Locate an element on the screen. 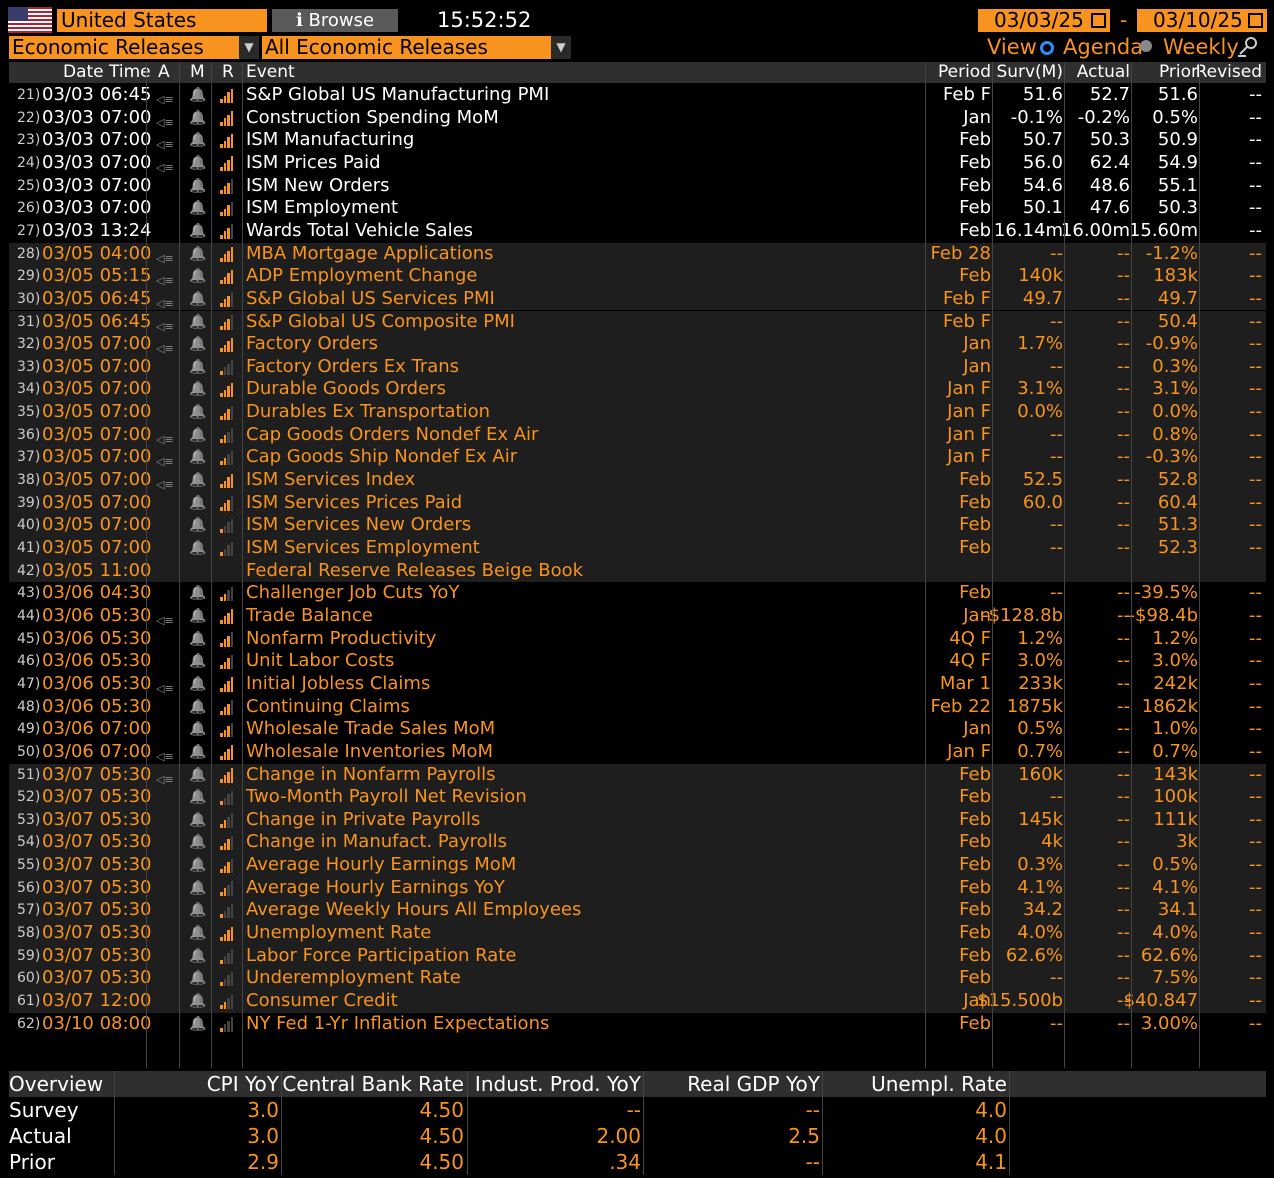  col-header-prior: Prior is located at coordinates (1178, 72).